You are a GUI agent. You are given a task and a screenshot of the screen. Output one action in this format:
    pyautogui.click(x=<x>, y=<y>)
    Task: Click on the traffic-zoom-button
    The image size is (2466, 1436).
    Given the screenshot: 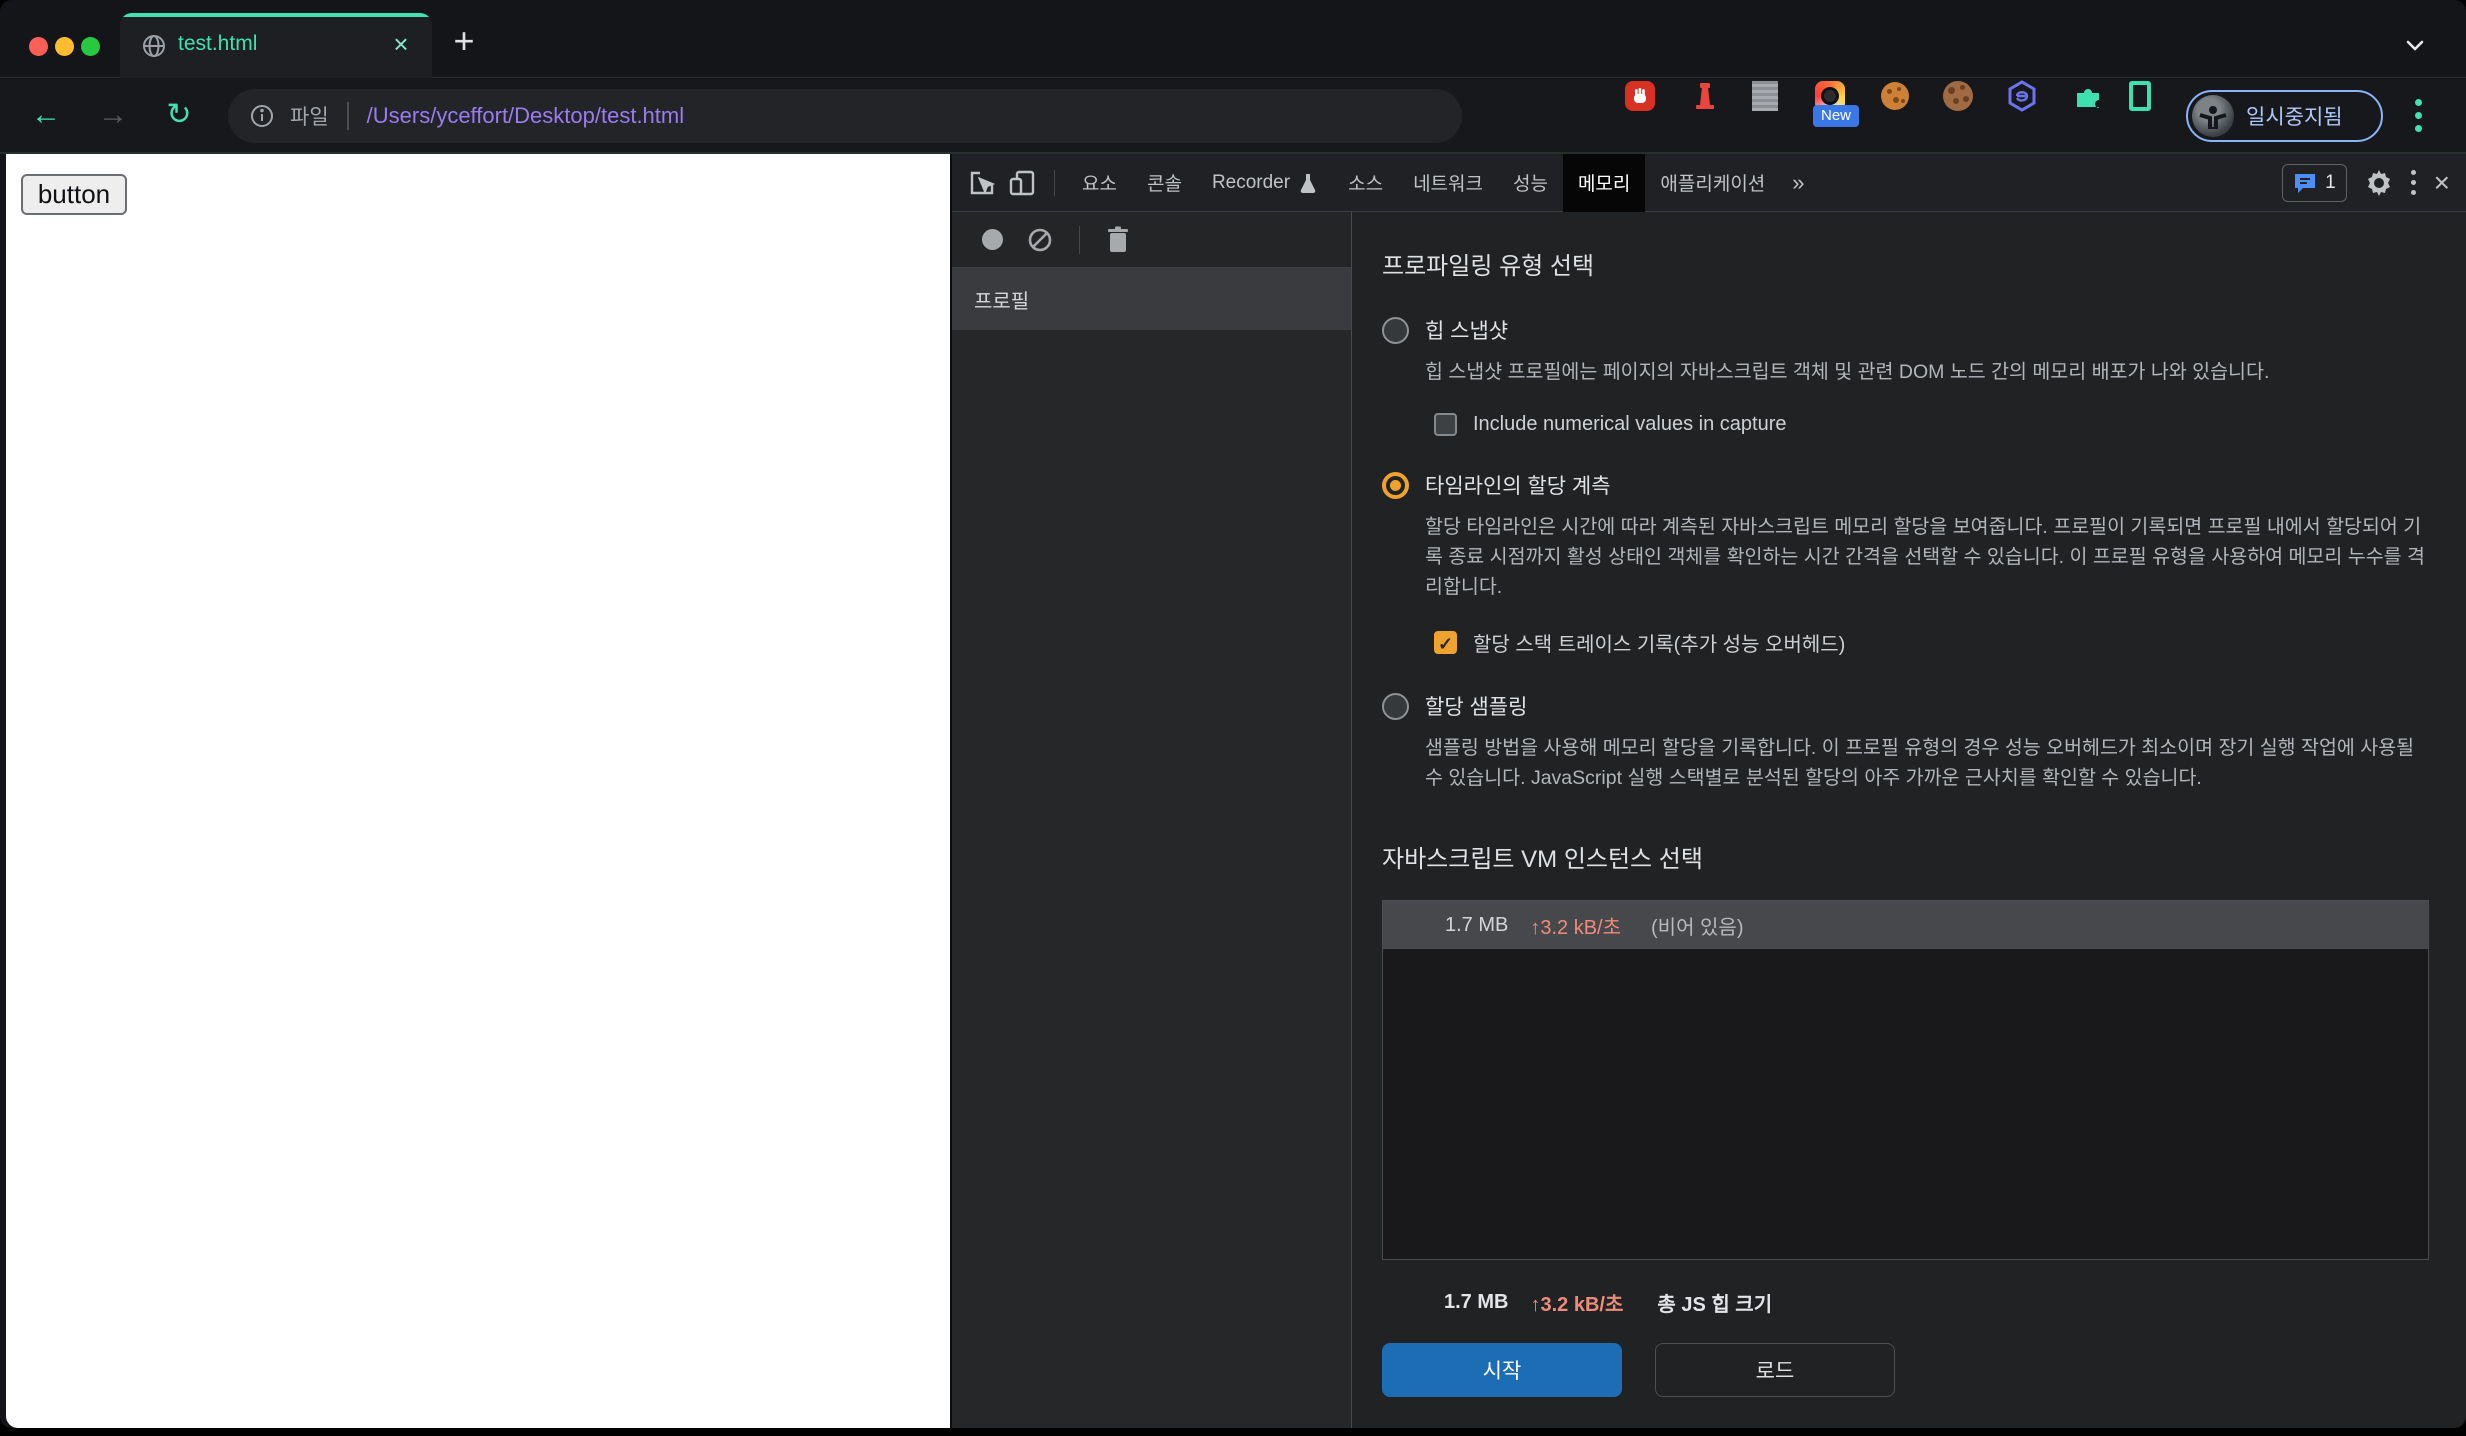 What is the action you would take?
    pyautogui.click(x=90, y=46)
    